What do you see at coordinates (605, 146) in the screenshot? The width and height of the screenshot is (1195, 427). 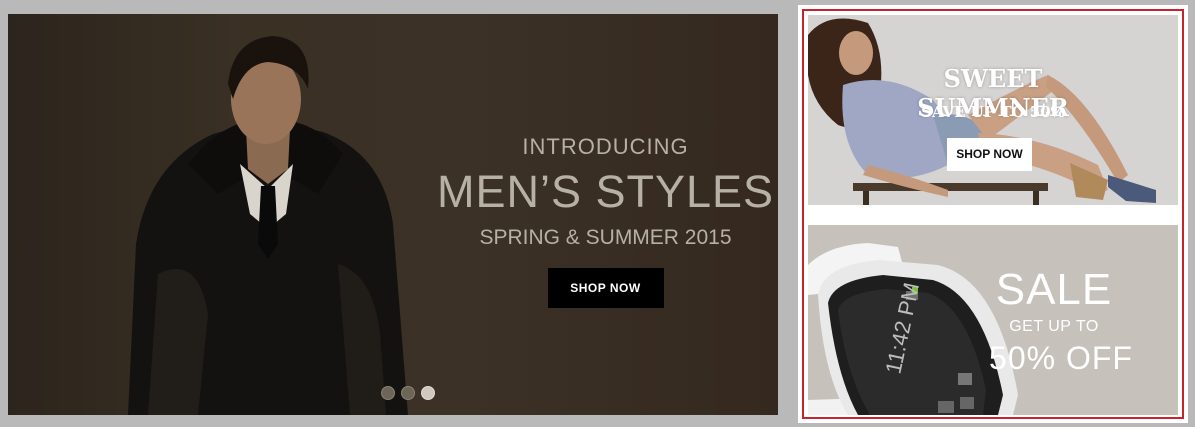 I see `hero-intro: INTRODUCING` at bounding box center [605, 146].